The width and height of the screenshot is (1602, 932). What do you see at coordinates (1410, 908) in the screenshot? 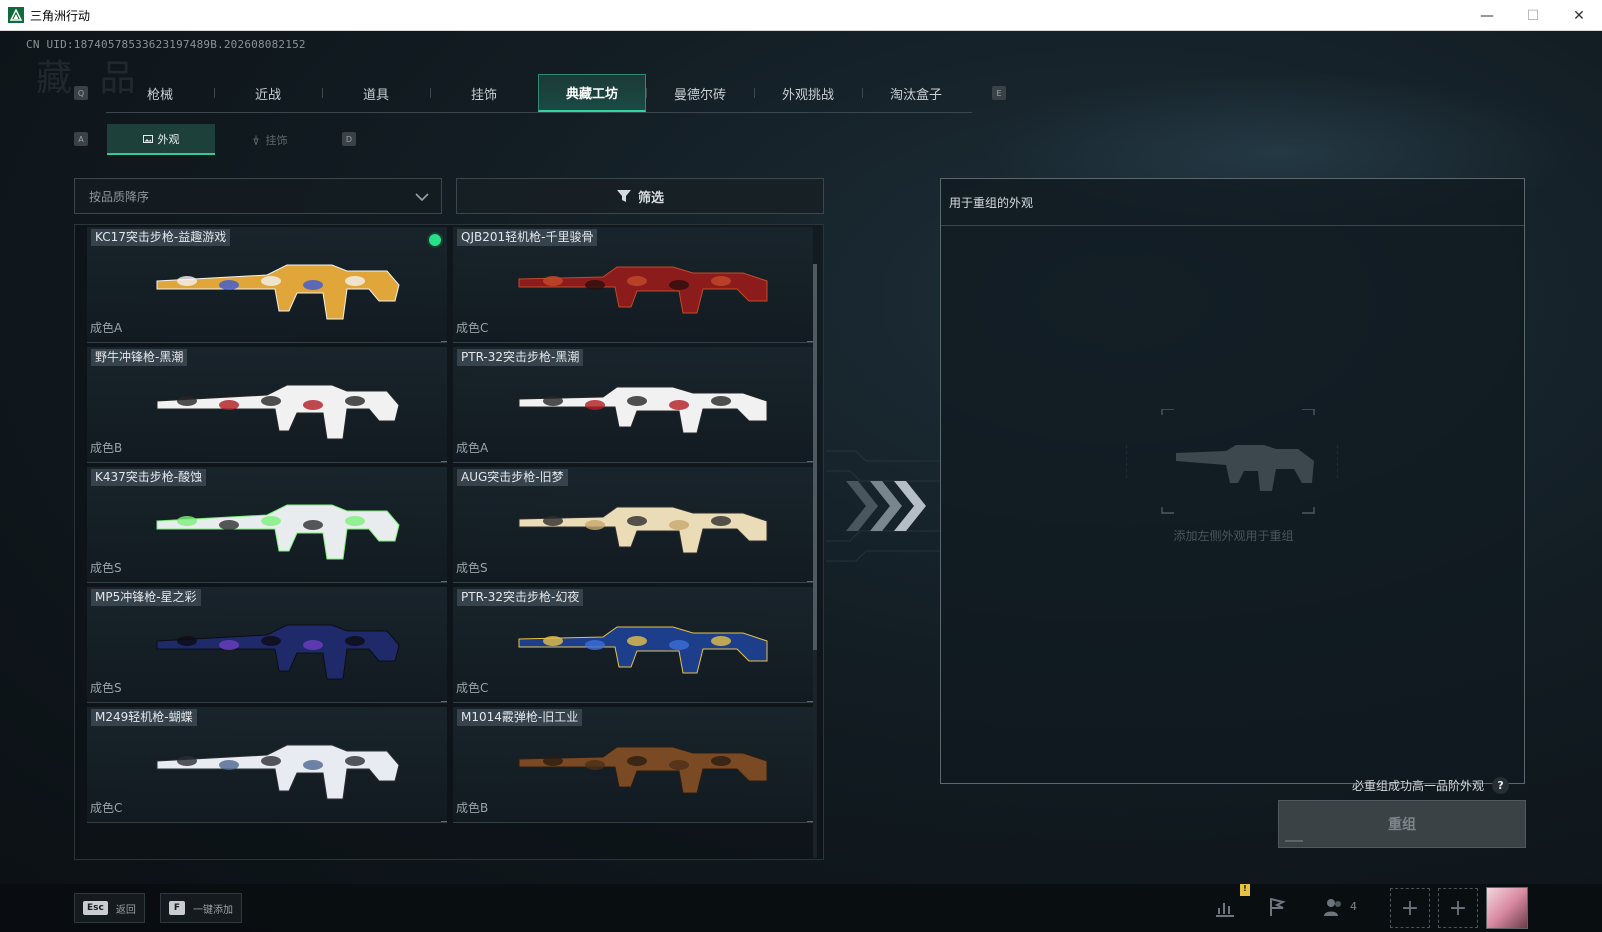
I see `party-slot-1: +` at bounding box center [1410, 908].